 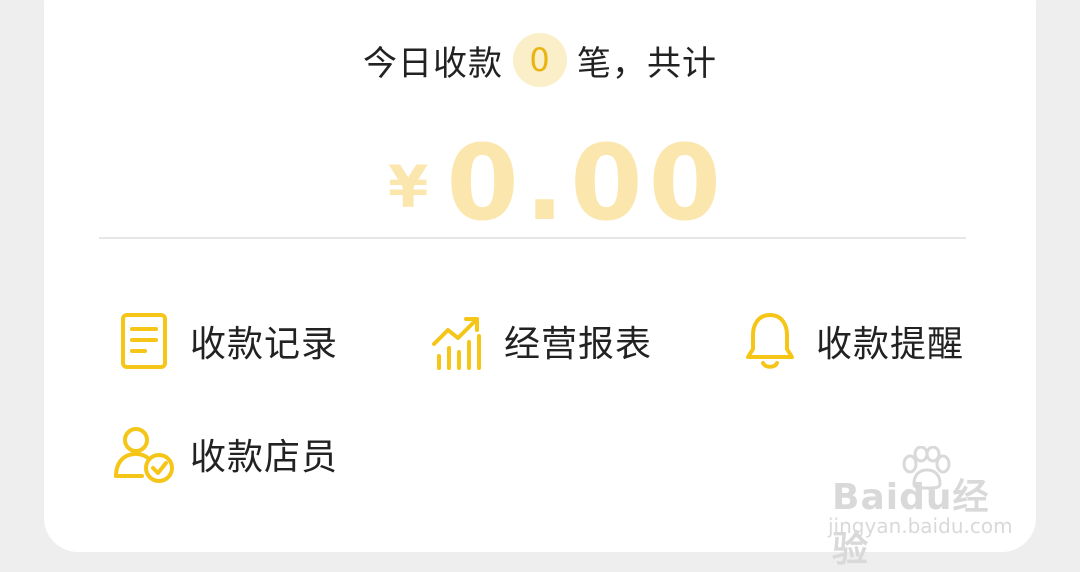 What do you see at coordinates (433, 63) in the screenshot?
I see `summary-prefix: 今日收款` at bounding box center [433, 63].